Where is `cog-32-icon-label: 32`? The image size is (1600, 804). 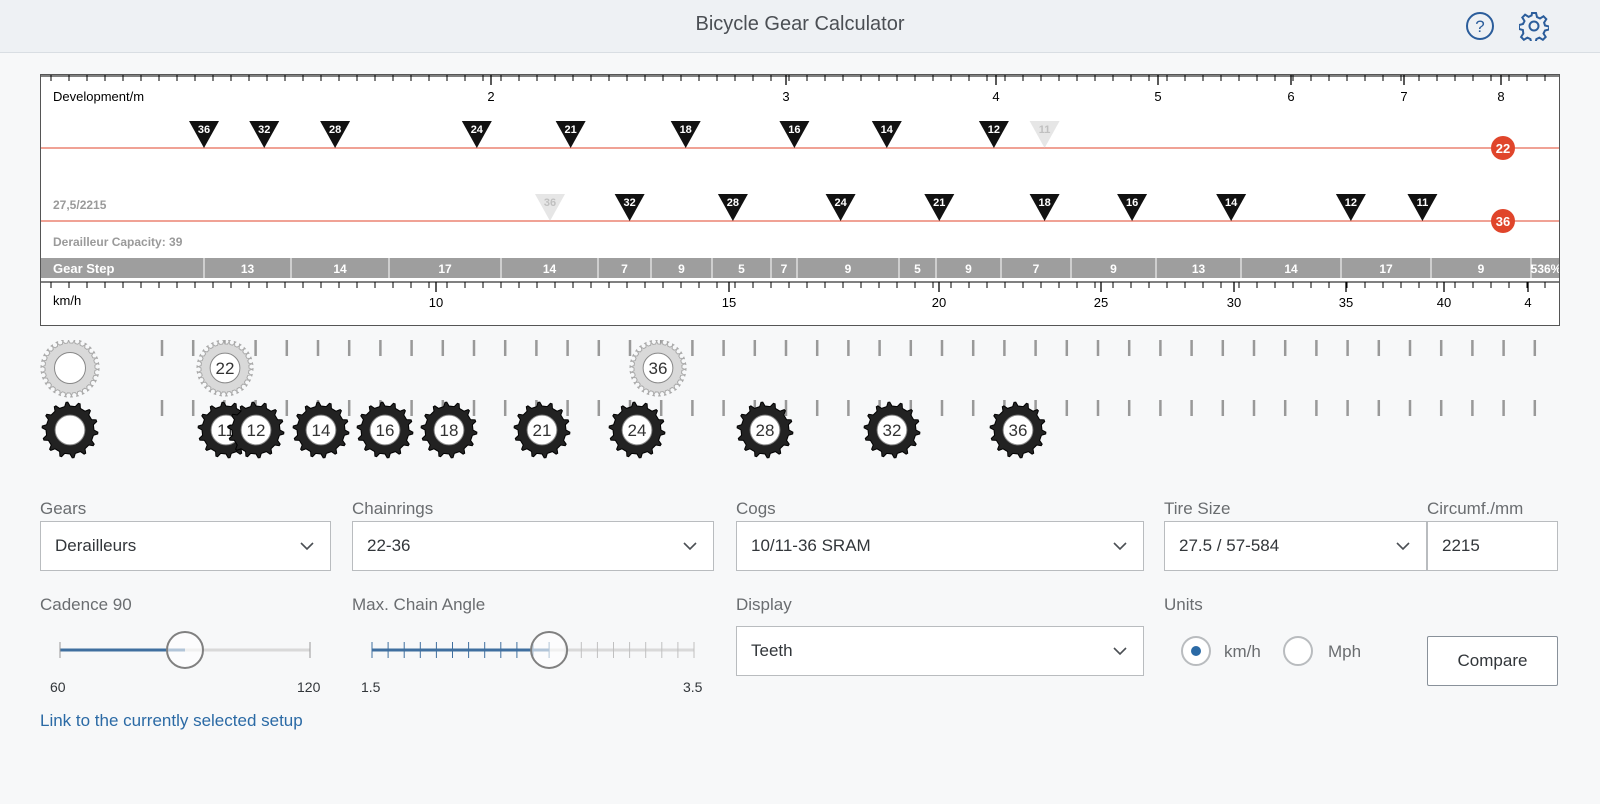
cog-32-icon-label: 32 is located at coordinates (892, 430).